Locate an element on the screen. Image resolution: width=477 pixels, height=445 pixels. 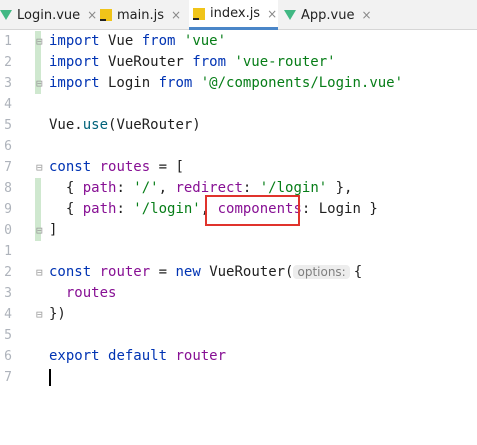
text-cursor is located at coordinates (50, 377).